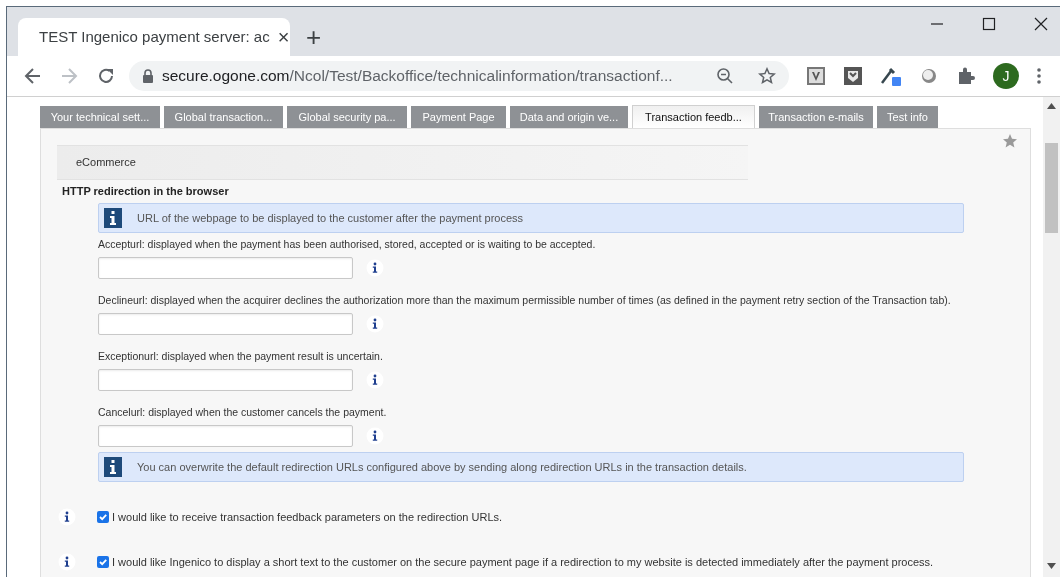 Image resolution: width=1060 pixels, height=577 pixels. I want to click on sphere-icon, so click(929, 76).